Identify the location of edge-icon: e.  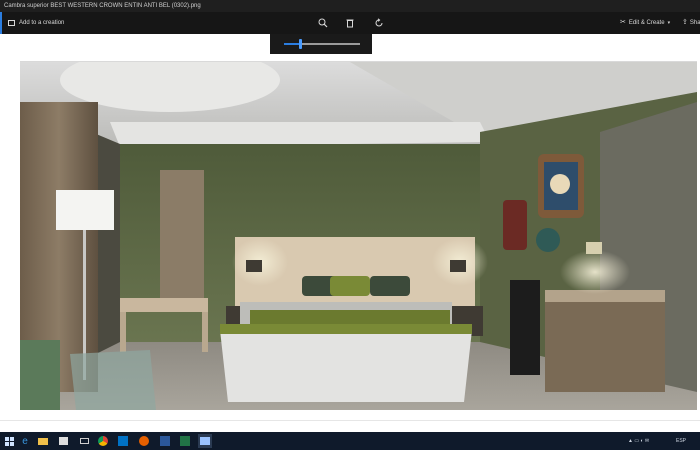
(25, 441).